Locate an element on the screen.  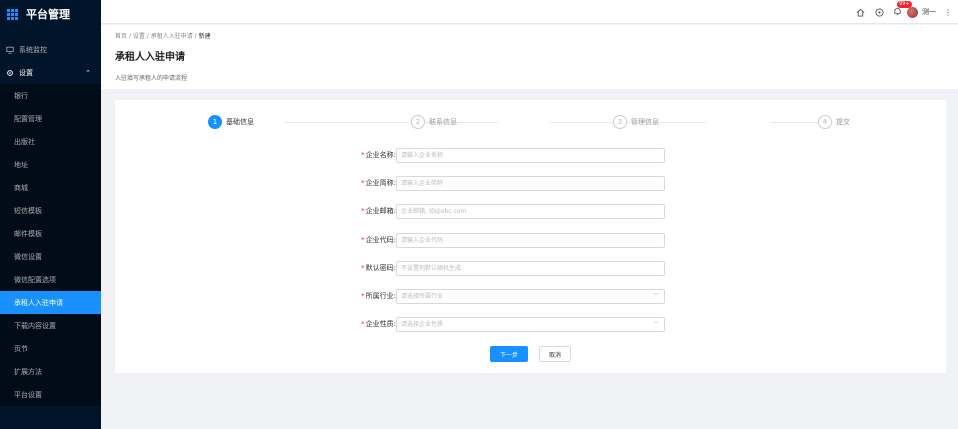
help-icon is located at coordinates (879, 12).